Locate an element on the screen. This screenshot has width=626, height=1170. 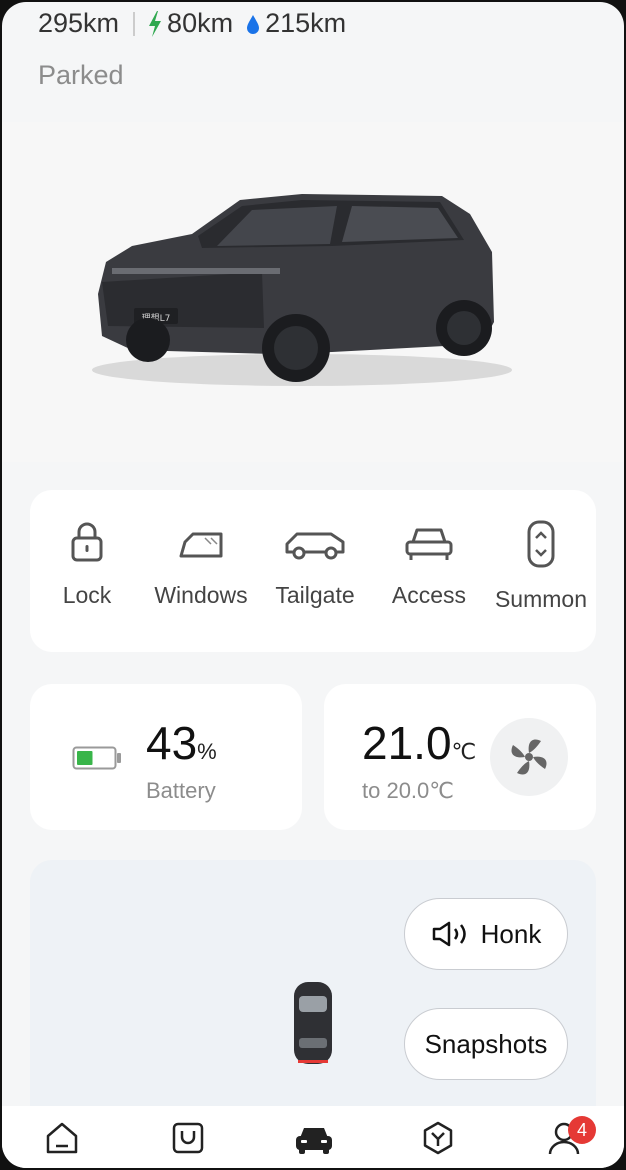
fan-button is located at coordinates (529, 757).